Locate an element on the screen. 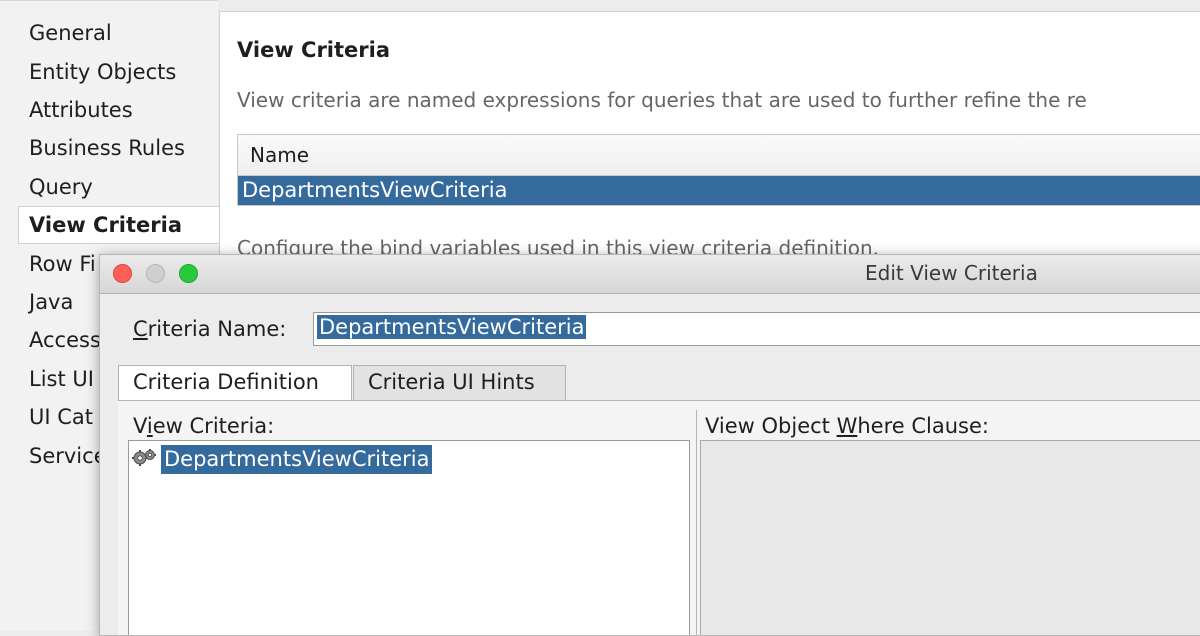  criteria-name-input: DepartmentsViewCriteria is located at coordinates (756, 329).